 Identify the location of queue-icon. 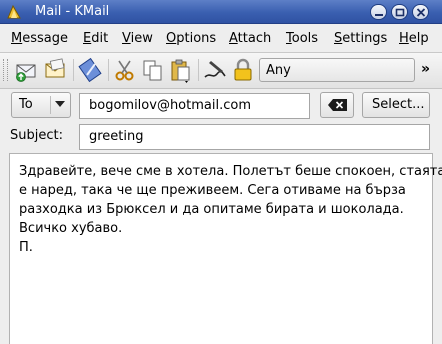
(55, 70).